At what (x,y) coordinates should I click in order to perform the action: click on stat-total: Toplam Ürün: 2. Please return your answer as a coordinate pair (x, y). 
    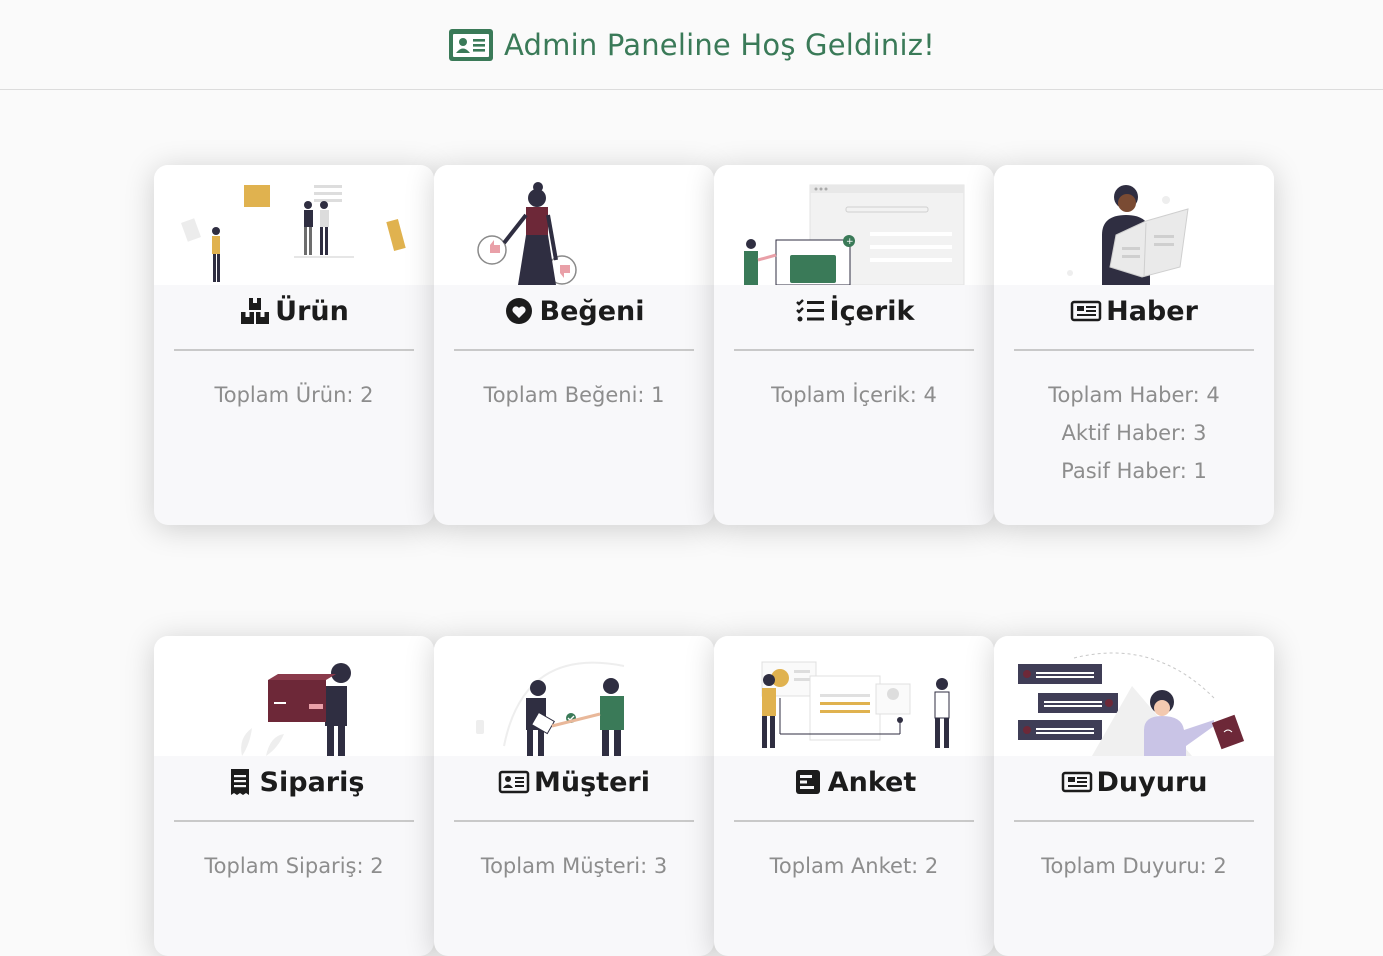
    Looking at the image, I should click on (294, 395).